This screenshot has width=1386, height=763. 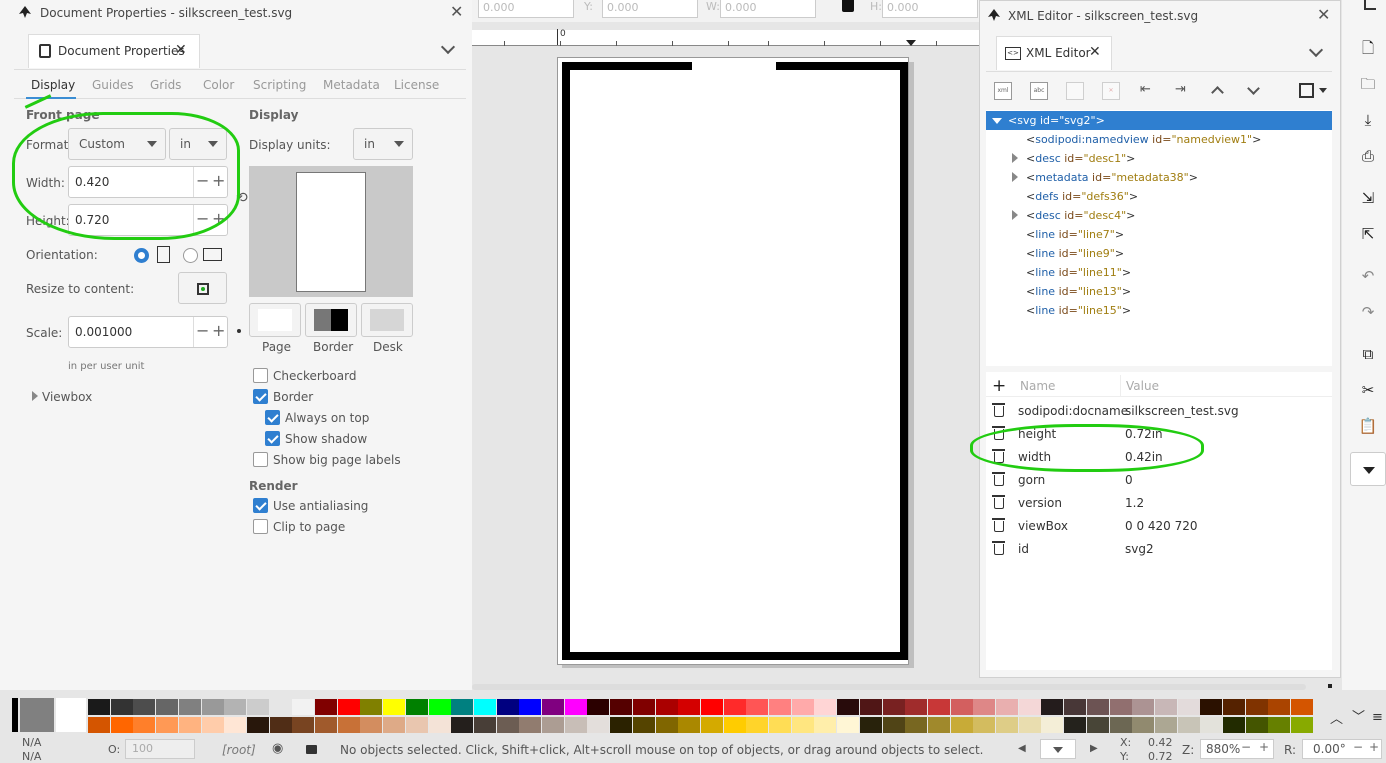 What do you see at coordinates (999, 386) in the screenshot?
I see `add-attribute-button: +` at bounding box center [999, 386].